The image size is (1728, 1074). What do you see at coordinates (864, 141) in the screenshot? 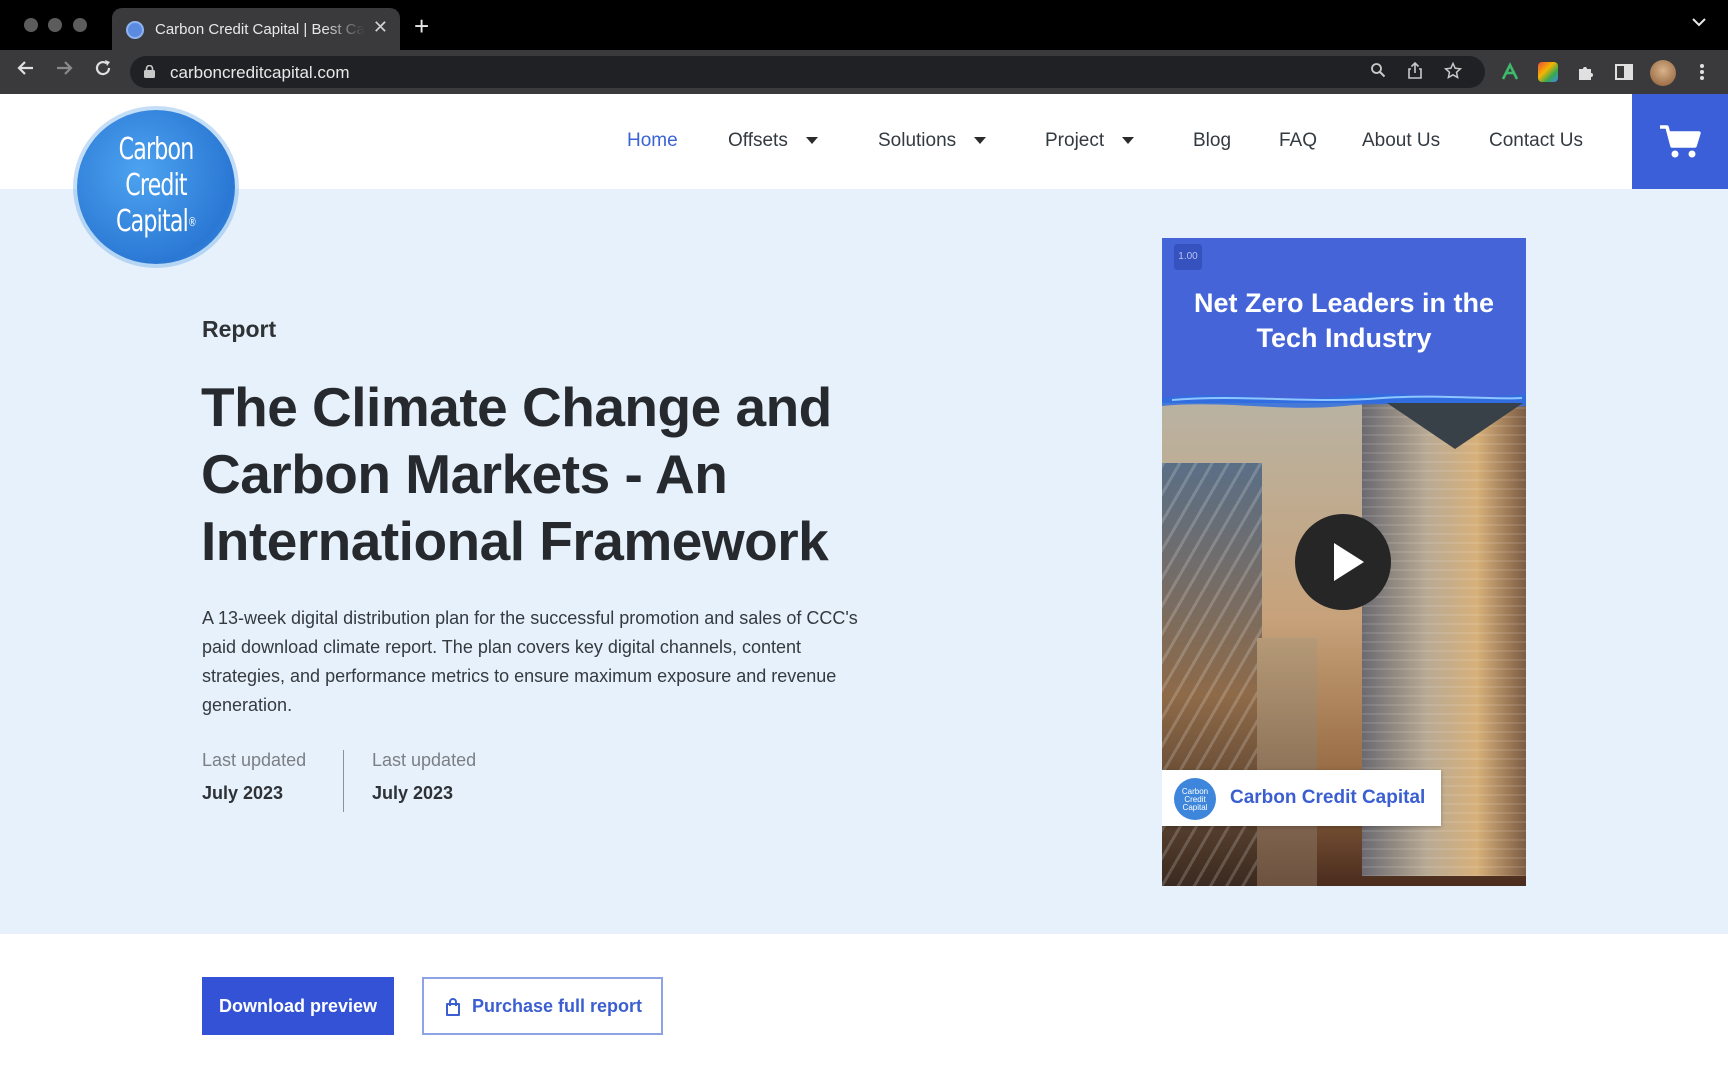
I see `site-header` at bounding box center [864, 141].